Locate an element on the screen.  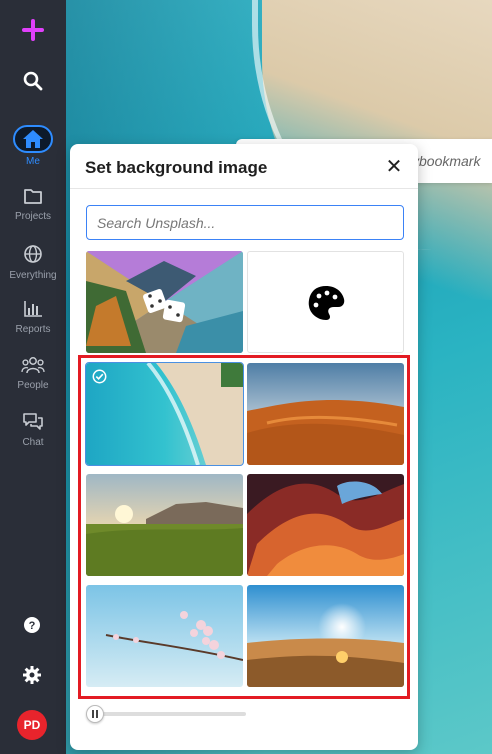
check-circle-icon is located at coordinates (99, 376).